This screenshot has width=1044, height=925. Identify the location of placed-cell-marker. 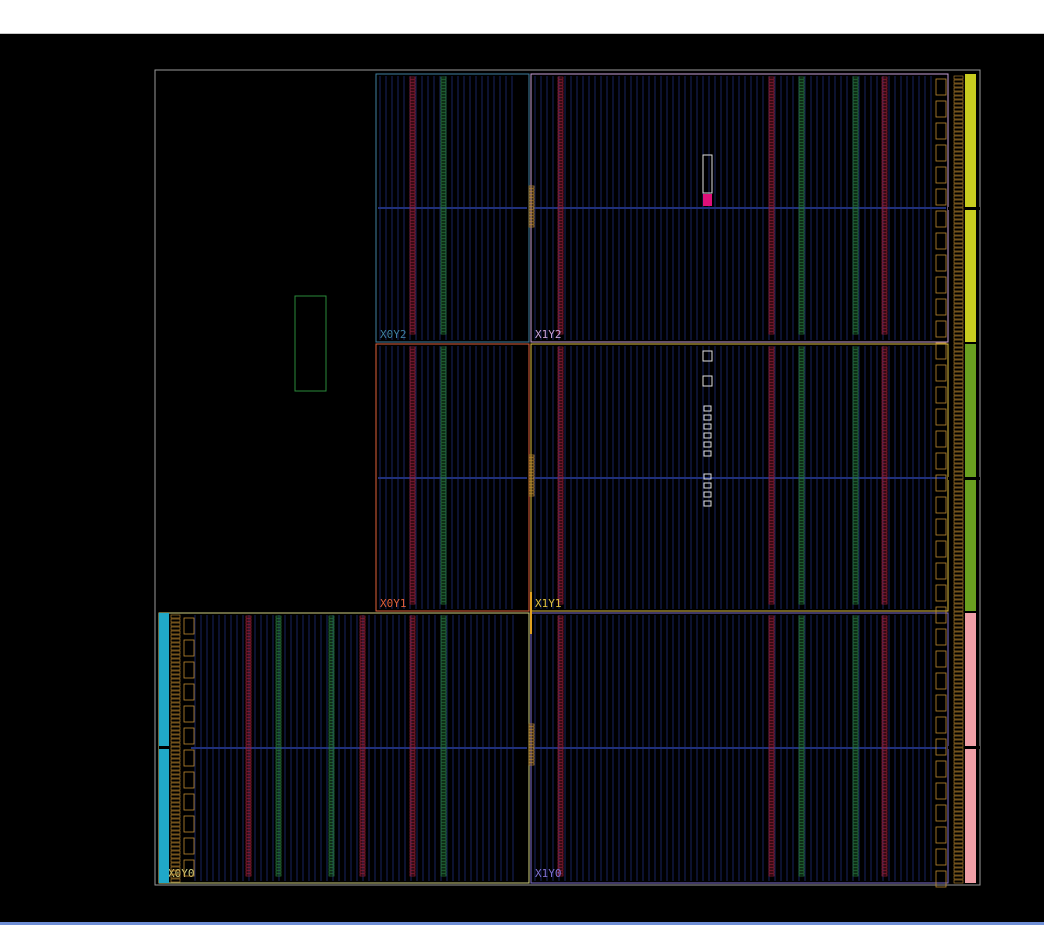
(707, 200).